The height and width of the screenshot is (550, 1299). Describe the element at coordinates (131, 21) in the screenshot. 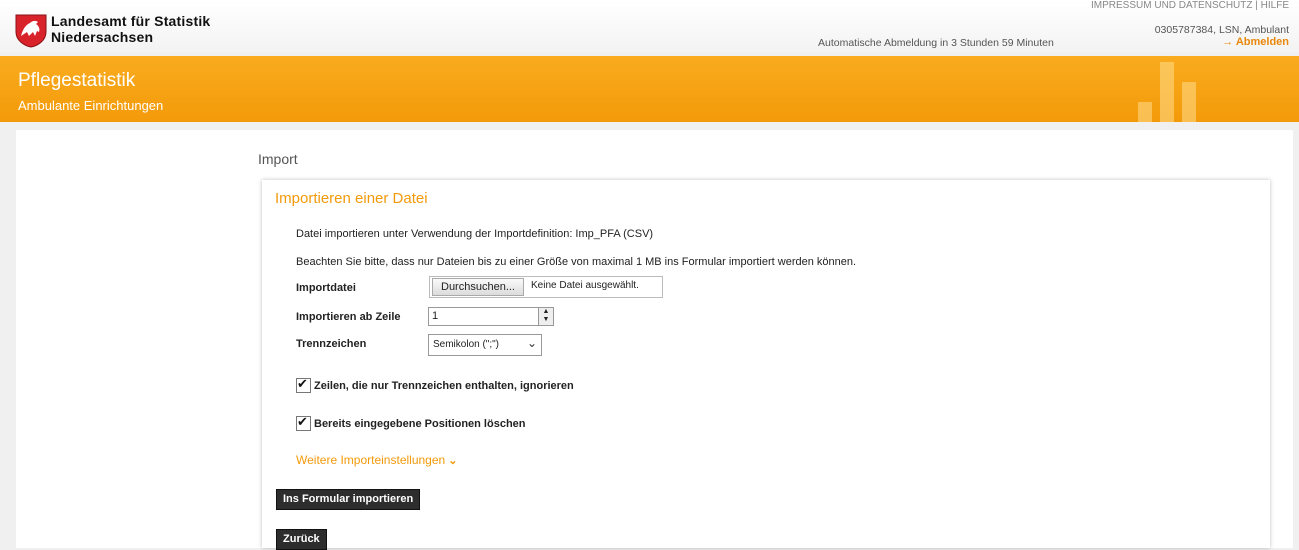

I see `org-name-line1: Landesamt für Statistik` at that location.